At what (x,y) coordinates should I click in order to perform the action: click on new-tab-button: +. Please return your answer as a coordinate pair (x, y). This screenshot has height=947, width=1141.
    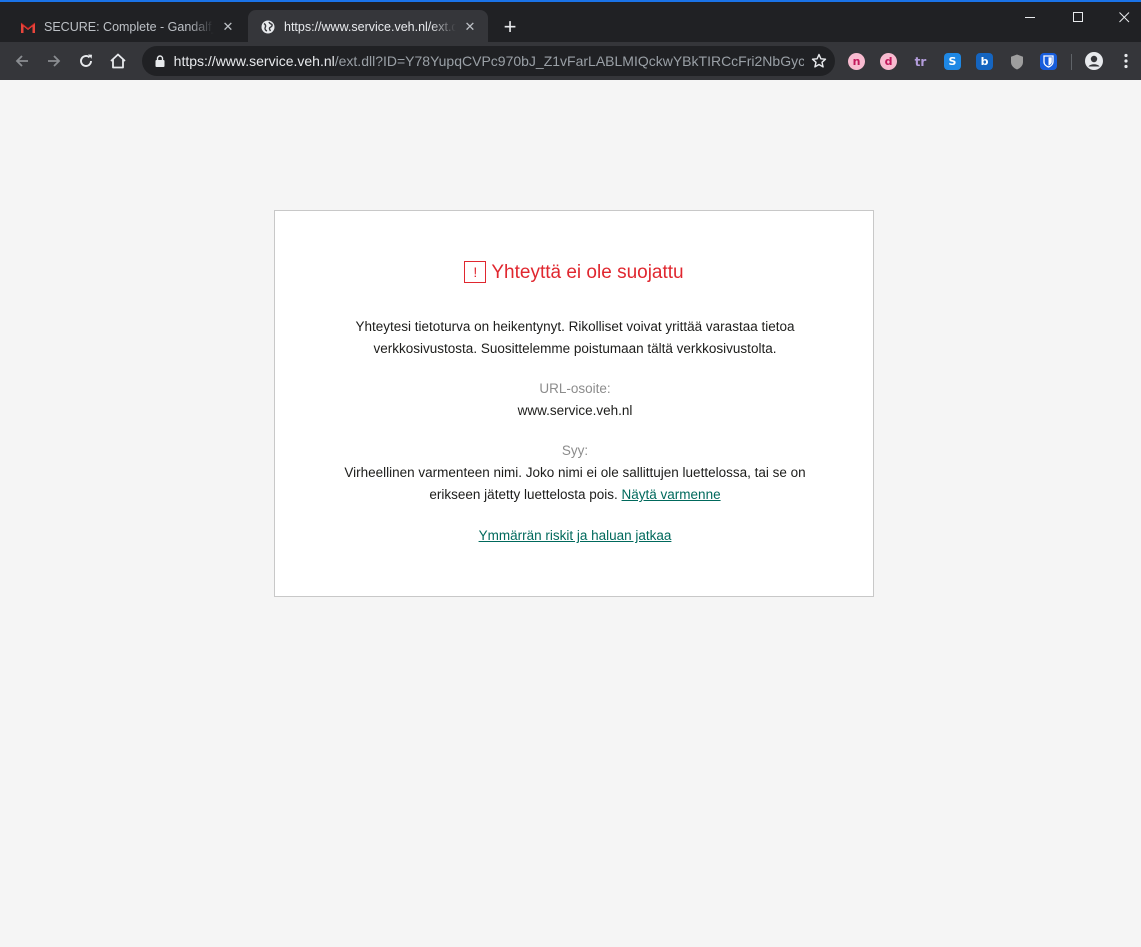
    Looking at the image, I should click on (510, 28).